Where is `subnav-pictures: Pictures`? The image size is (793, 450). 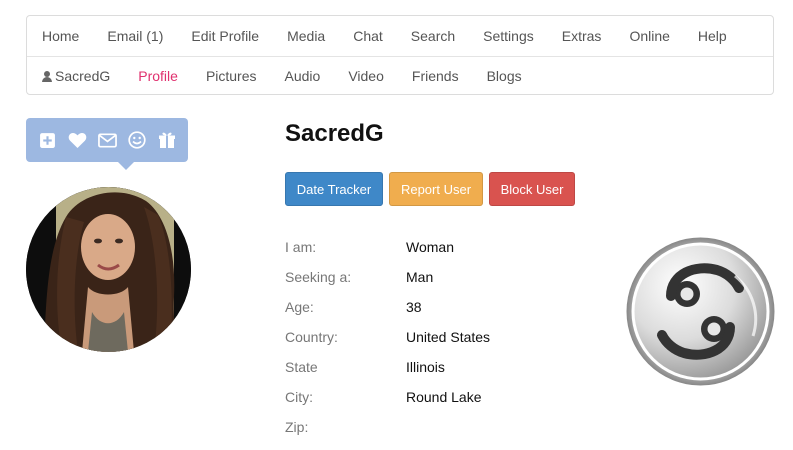 subnav-pictures: Pictures is located at coordinates (231, 76).